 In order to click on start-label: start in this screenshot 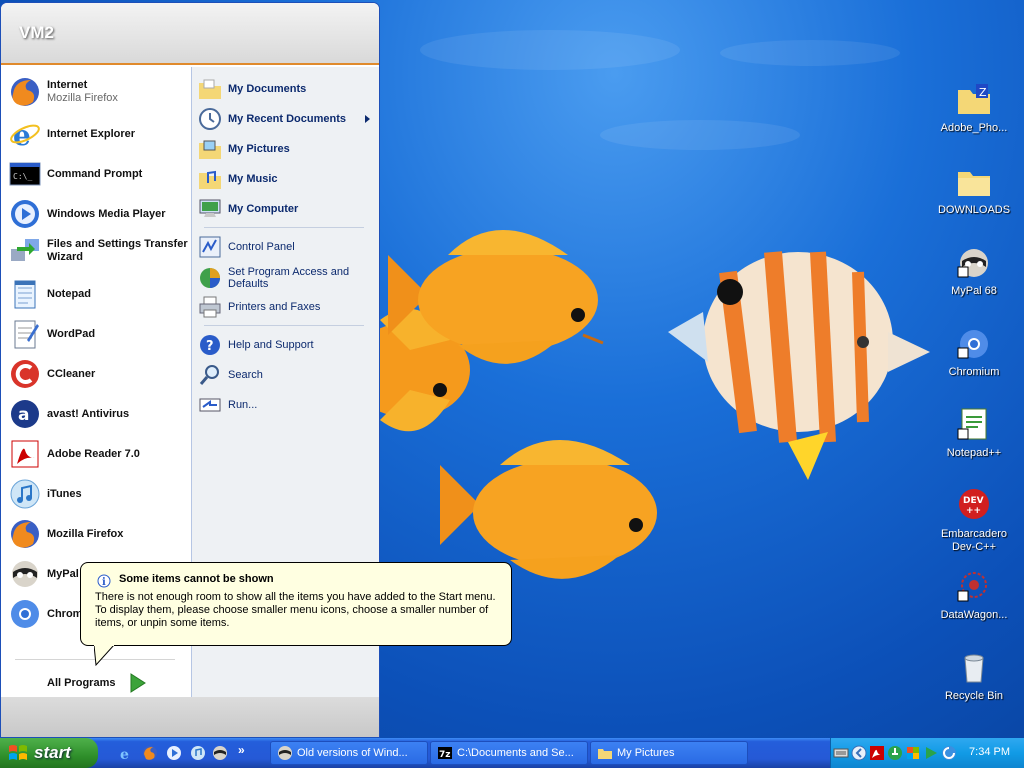, I will do `click(52, 752)`.